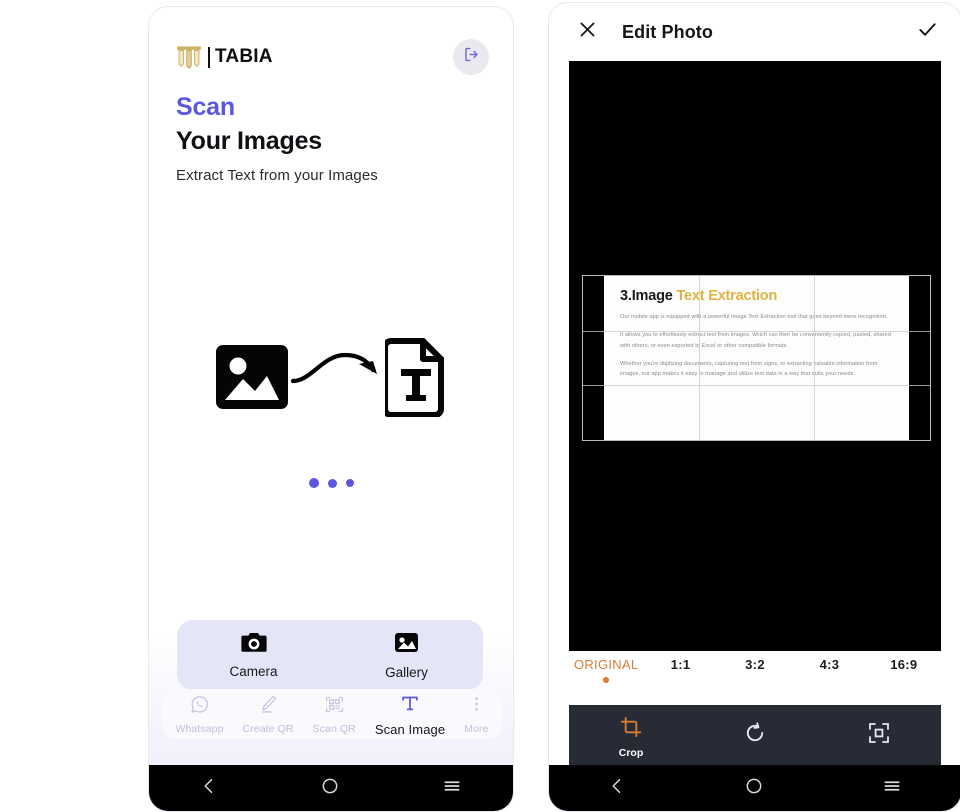  Describe the element at coordinates (904, 664) in the screenshot. I see `ratio-label: 16:9` at that location.